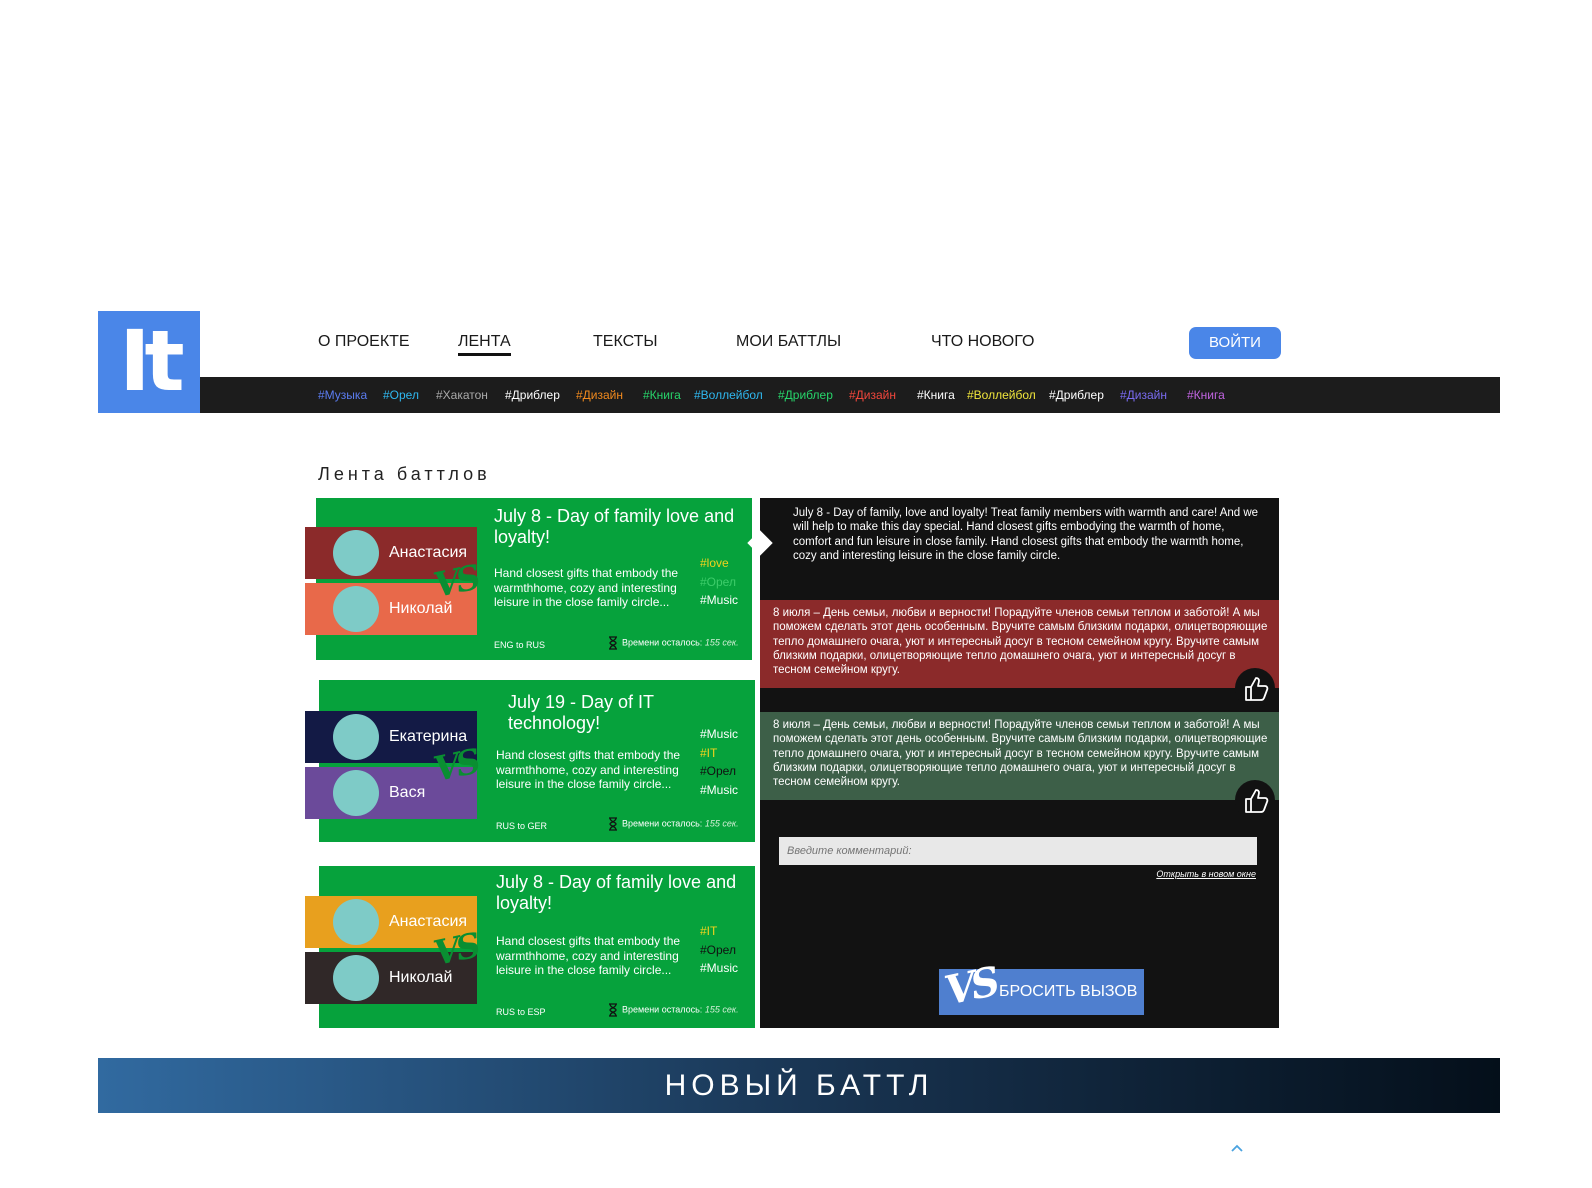  I want to click on logo: It, so click(149, 362).